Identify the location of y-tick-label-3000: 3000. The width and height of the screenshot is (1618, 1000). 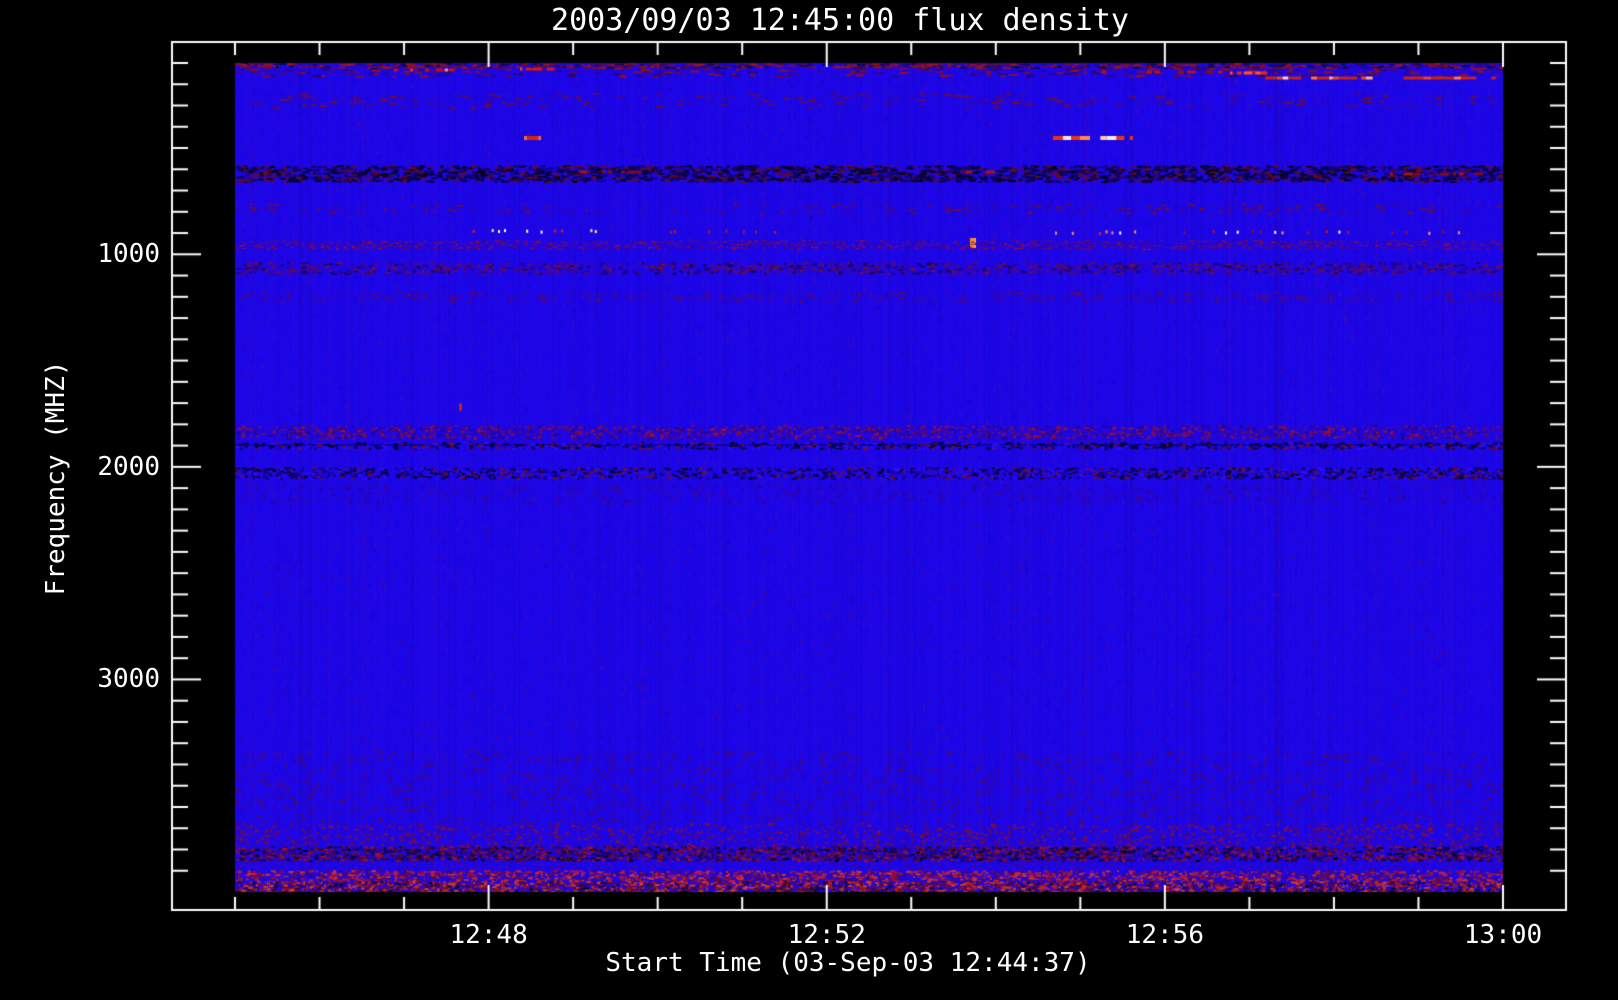
(128, 679).